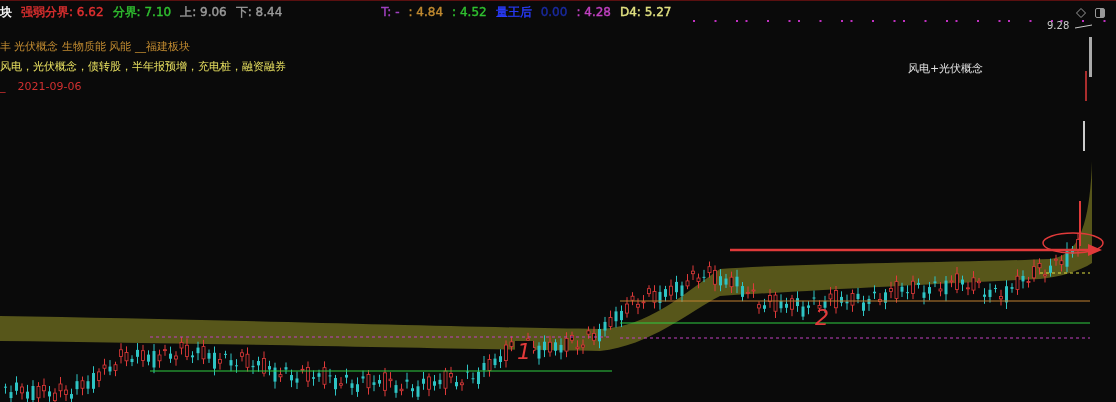  What do you see at coordinates (822, 318) in the screenshot?
I see `handwritten-mark: 2` at bounding box center [822, 318].